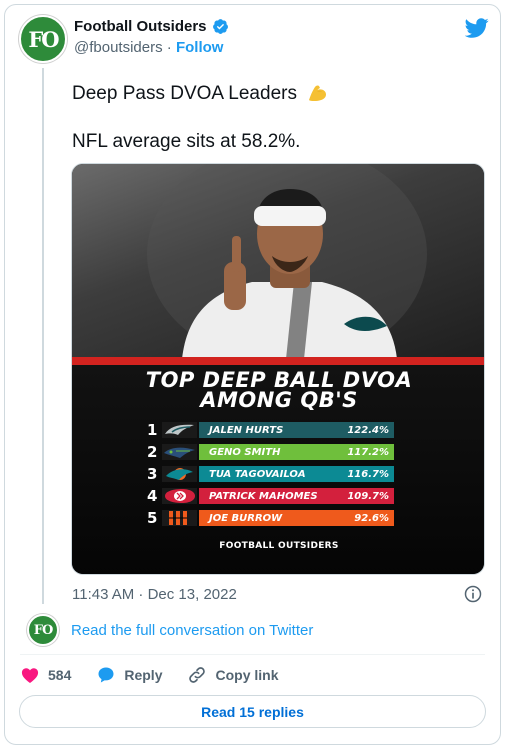 The width and height of the screenshot is (505, 749). Describe the element at coordinates (368, 496) in the screenshot. I see `dvoa-value: 109.7%` at that location.